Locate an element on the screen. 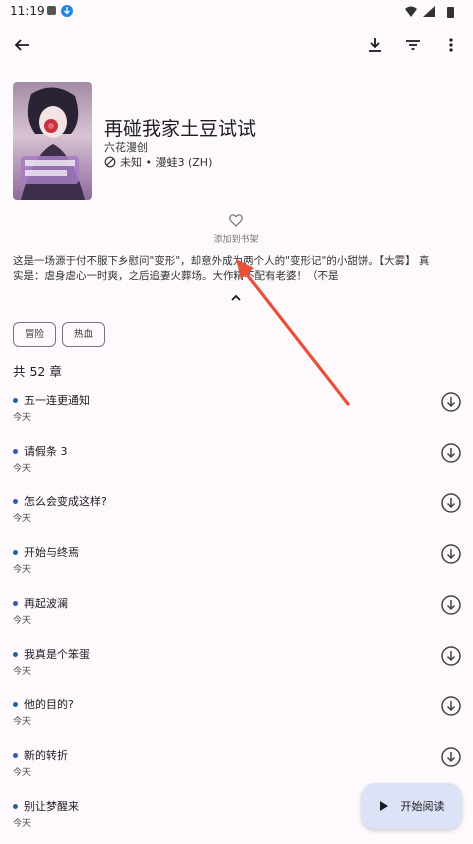 The height and width of the screenshot is (844, 473). chapter-row: 我真是个笨蛋今天 is located at coordinates (236, 667).